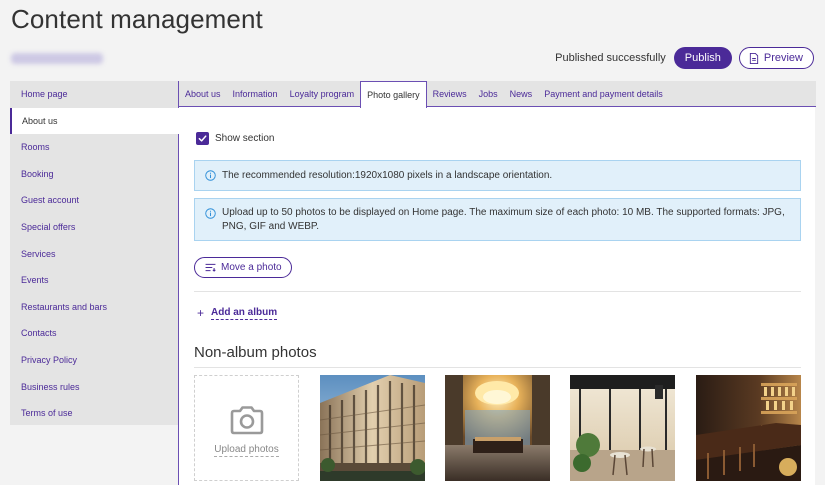 This screenshot has height=485, width=825. I want to click on sidebar-item-services: Services, so click(94, 254).